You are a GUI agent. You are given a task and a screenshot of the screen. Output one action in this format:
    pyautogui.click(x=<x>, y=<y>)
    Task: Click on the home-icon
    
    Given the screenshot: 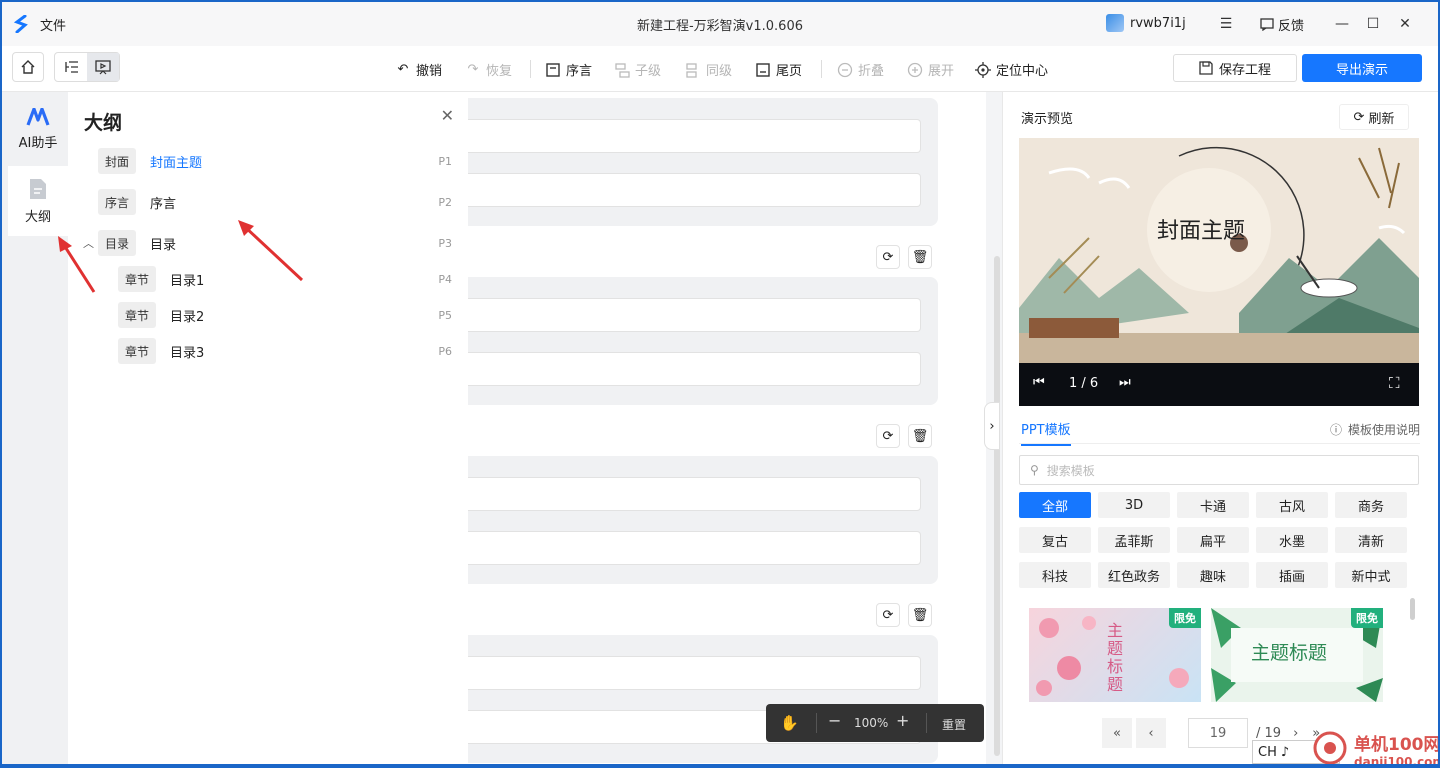 What is the action you would take?
    pyautogui.click(x=28, y=67)
    